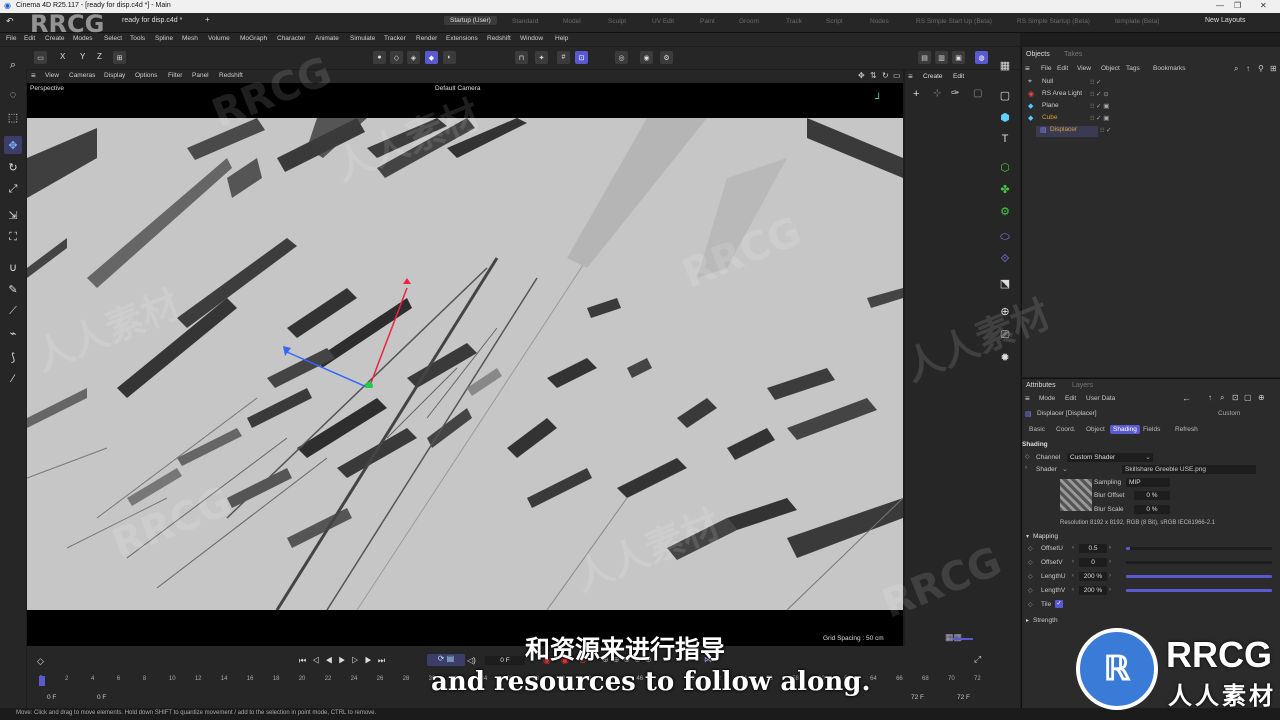  What do you see at coordinates (1151, 132) in the screenshot?
I see `object-row-displacer: ▤ Displacer ⁝⁝ ✓` at bounding box center [1151, 132].